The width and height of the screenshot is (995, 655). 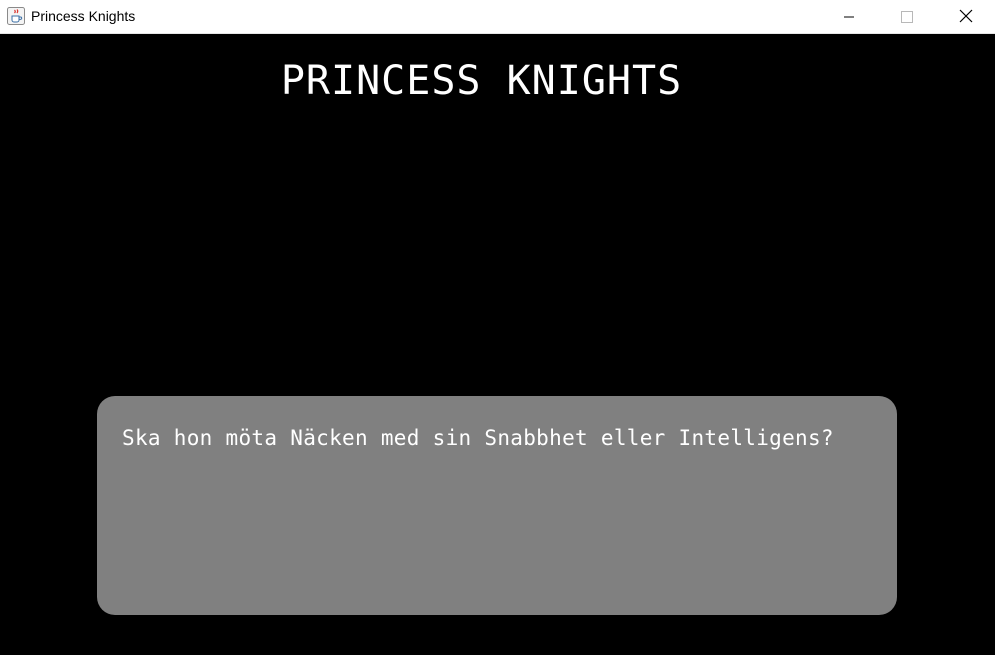 What do you see at coordinates (481, 81) in the screenshot?
I see `game-title: PRINCESS KNIGHTS` at bounding box center [481, 81].